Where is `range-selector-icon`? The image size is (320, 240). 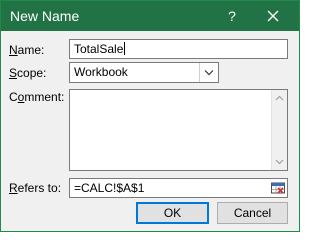
range-selector-icon is located at coordinates (278, 188).